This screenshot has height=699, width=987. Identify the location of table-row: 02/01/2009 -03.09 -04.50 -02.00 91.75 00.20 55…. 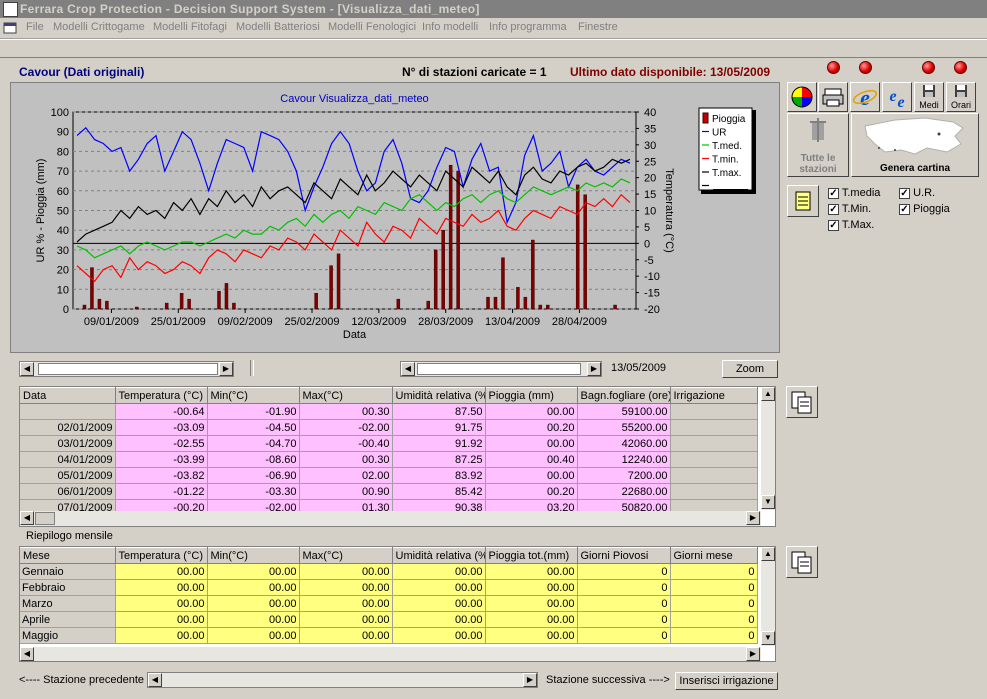
(389, 427).